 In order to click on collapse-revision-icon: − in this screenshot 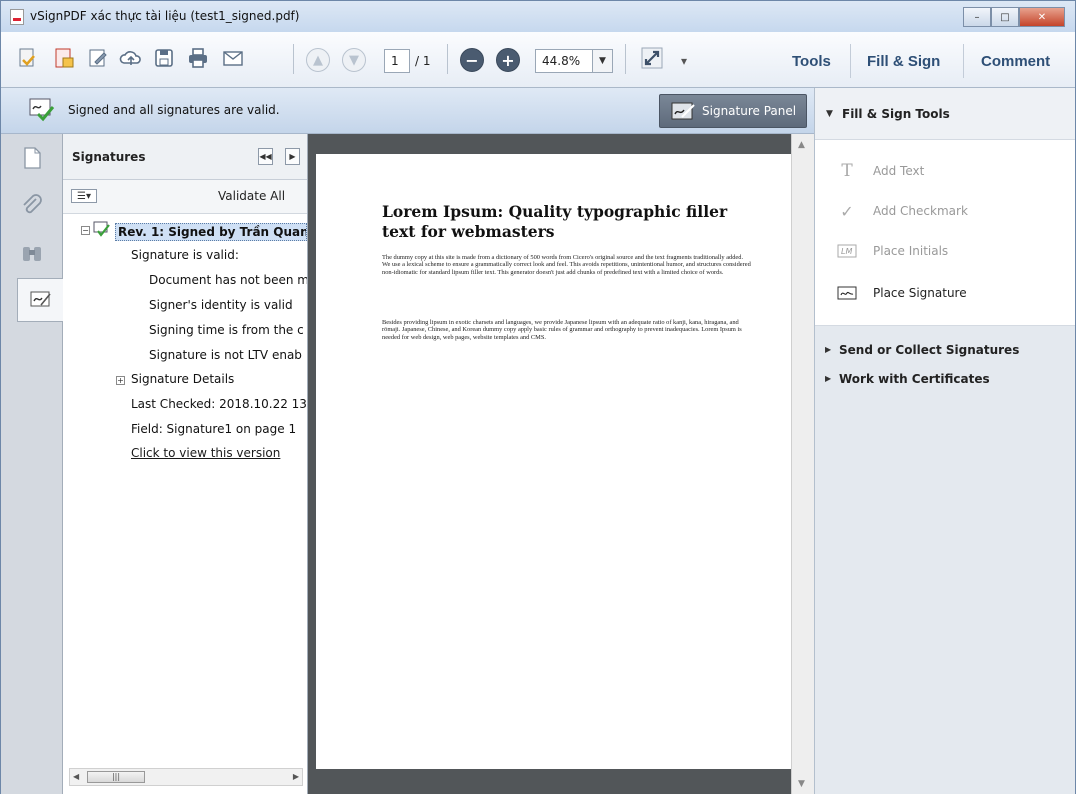, I will do `click(85, 230)`.